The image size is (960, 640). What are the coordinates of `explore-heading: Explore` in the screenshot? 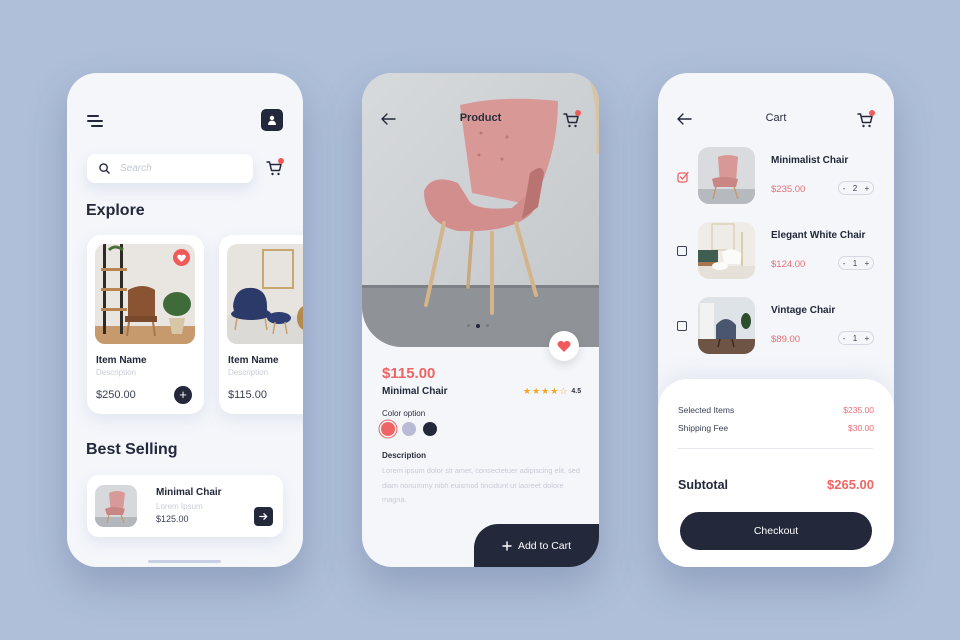 It's located at (115, 210).